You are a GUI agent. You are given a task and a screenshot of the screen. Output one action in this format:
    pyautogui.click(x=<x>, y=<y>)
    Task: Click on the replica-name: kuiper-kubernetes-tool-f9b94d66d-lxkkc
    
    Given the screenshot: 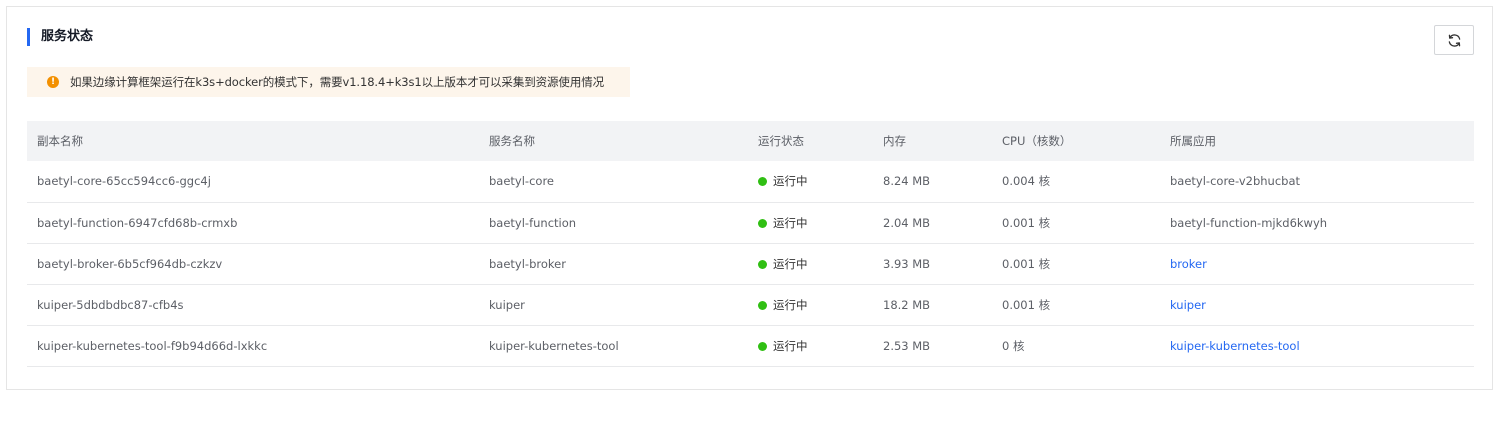 What is the action you would take?
    pyautogui.click(x=253, y=346)
    